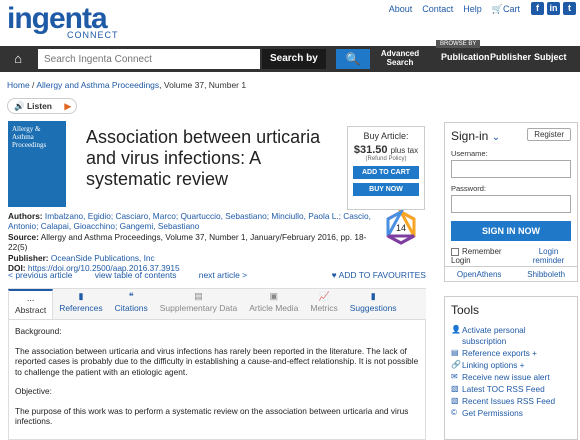  I want to click on tools-item-get-permissions: © Get Permissions, so click(511, 413).